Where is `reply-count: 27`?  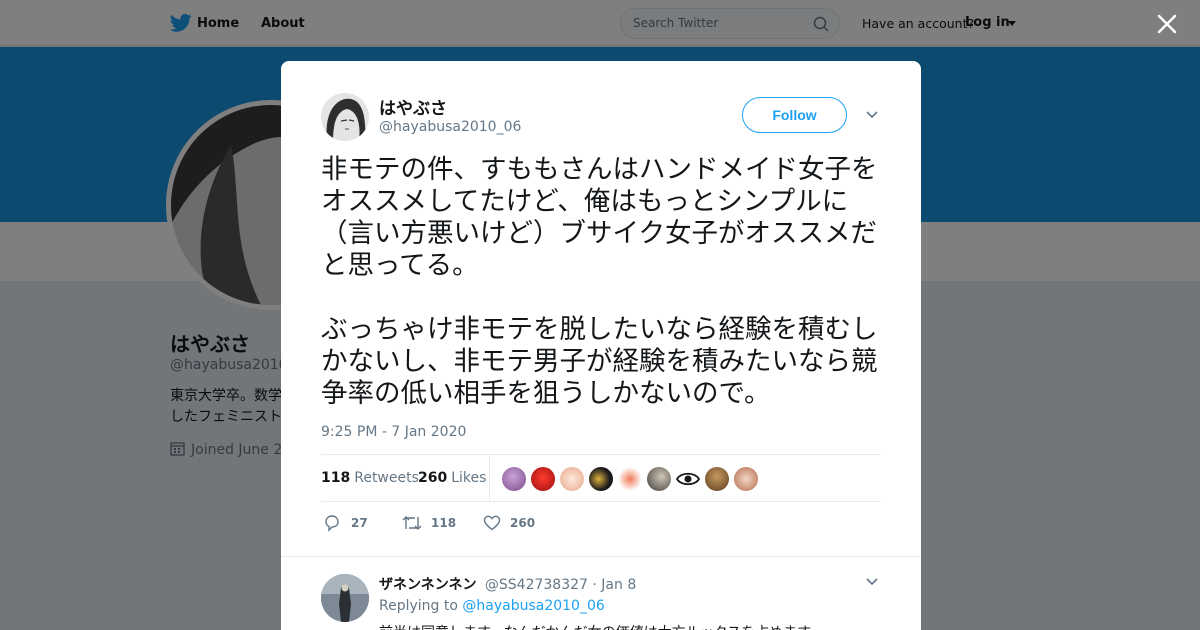 reply-count: 27 is located at coordinates (359, 523).